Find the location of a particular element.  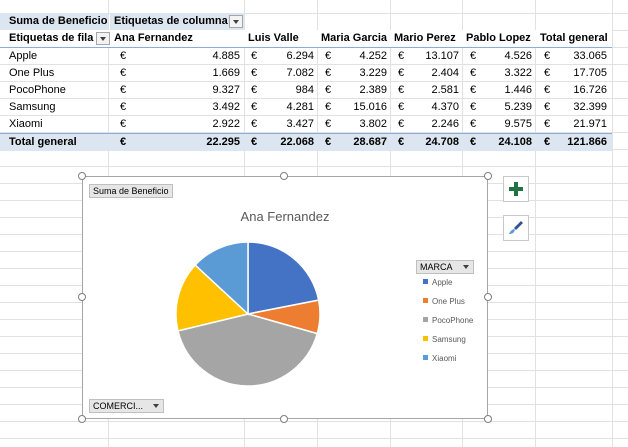

resize-handle-left is located at coordinates (82, 297).